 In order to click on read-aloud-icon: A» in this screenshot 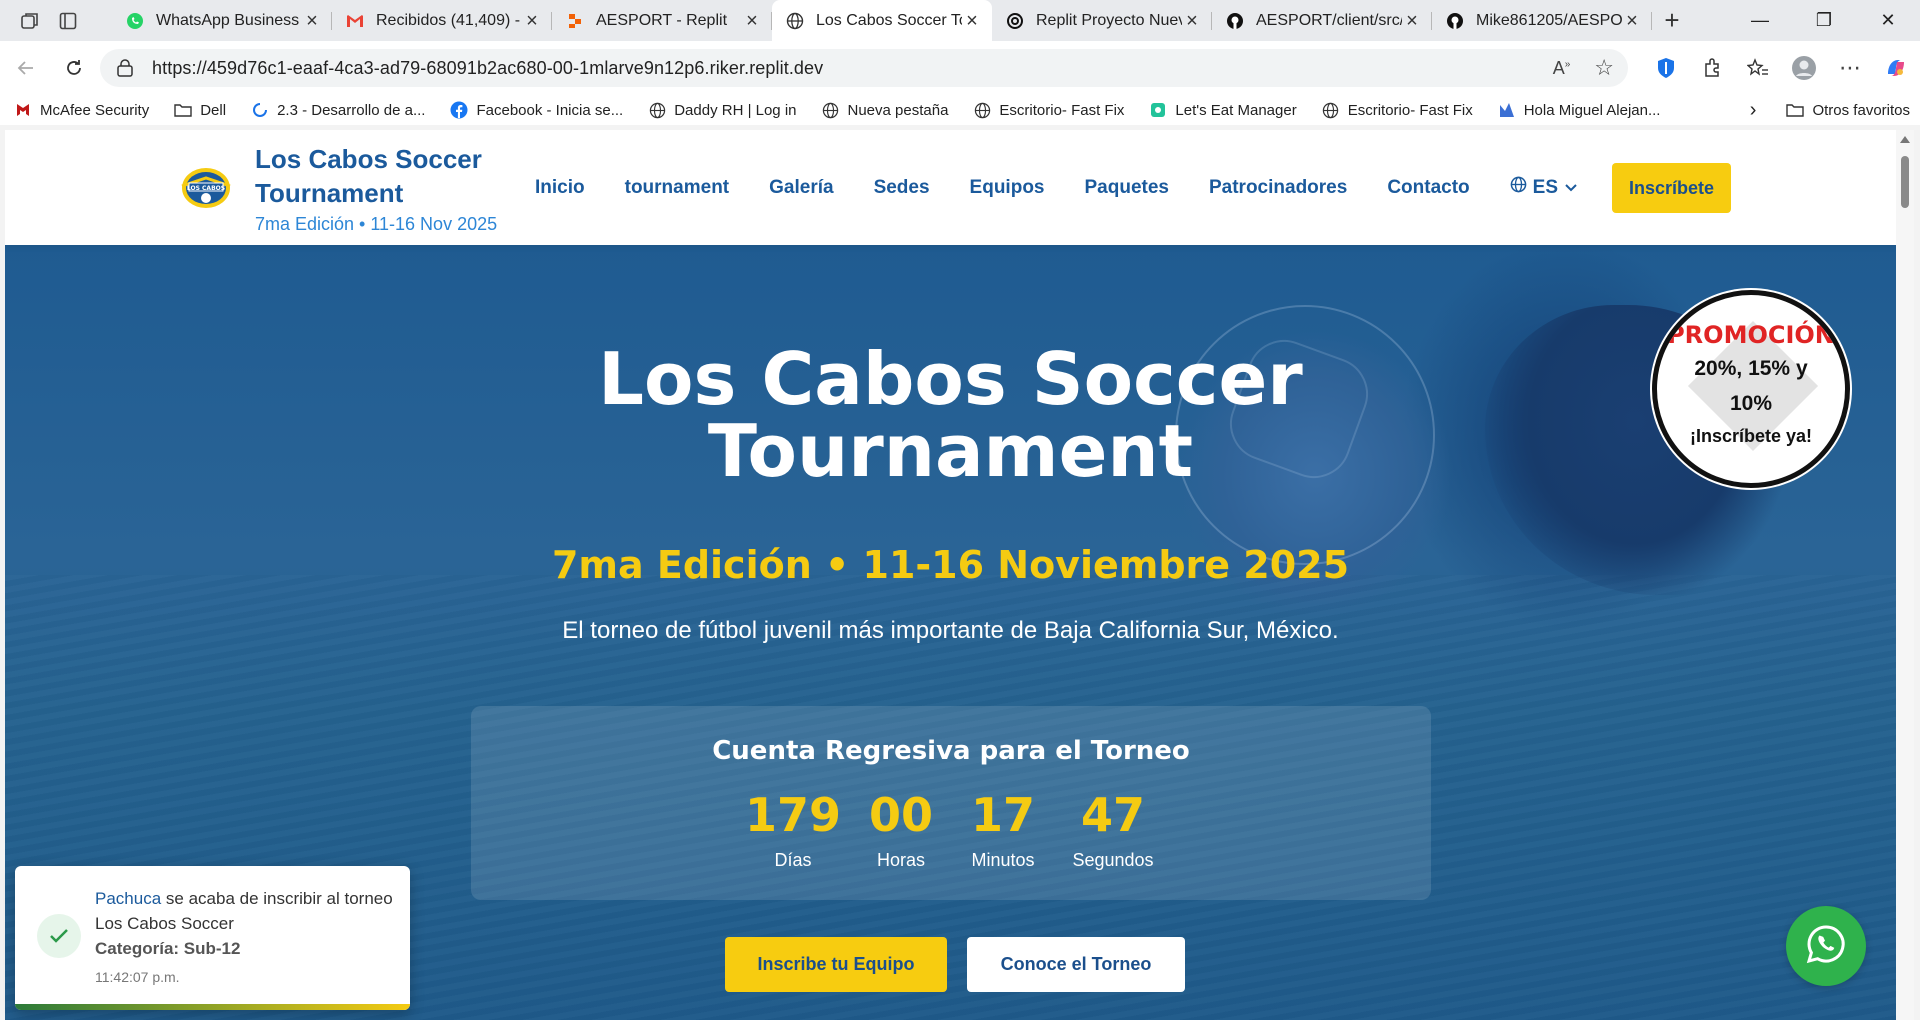, I will do `click(1562, 68)`.